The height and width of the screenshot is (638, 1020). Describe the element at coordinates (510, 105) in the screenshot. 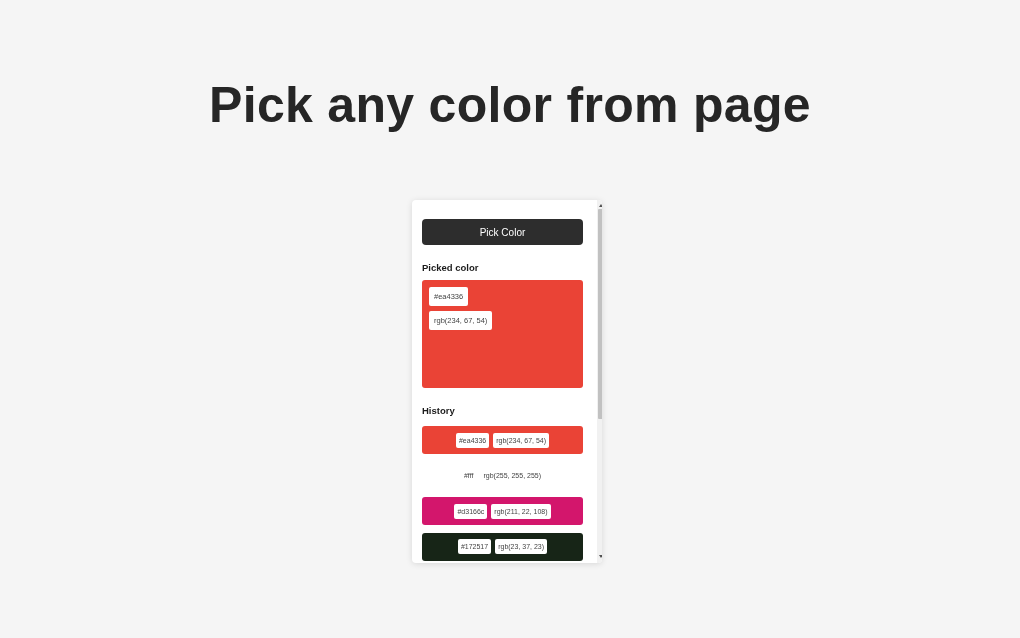

I see `headline: Pick any color from page` at that location.